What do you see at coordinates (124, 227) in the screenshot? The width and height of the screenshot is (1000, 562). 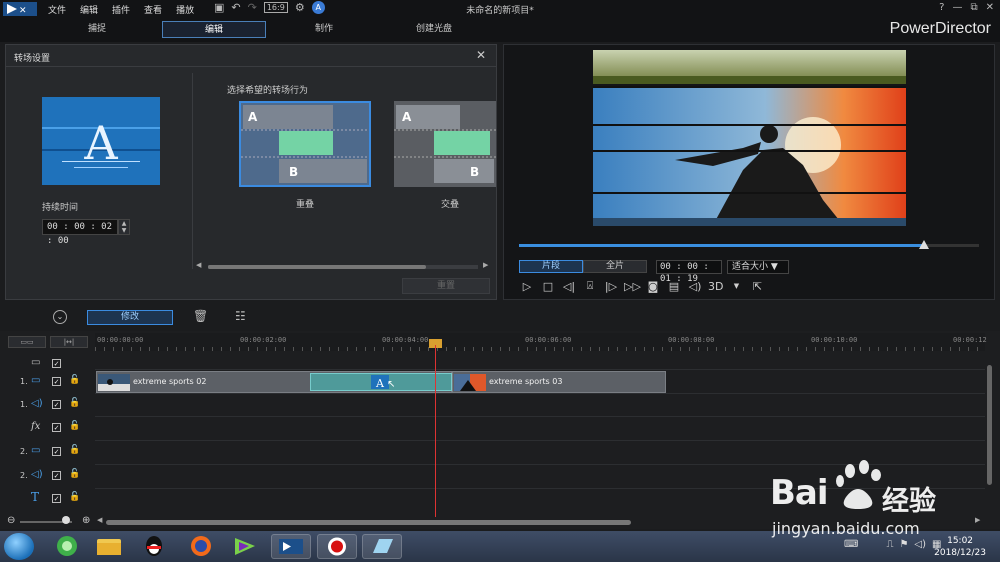 I see `duration-spinner: ▲ ▼` at bounding box center [124, 227].